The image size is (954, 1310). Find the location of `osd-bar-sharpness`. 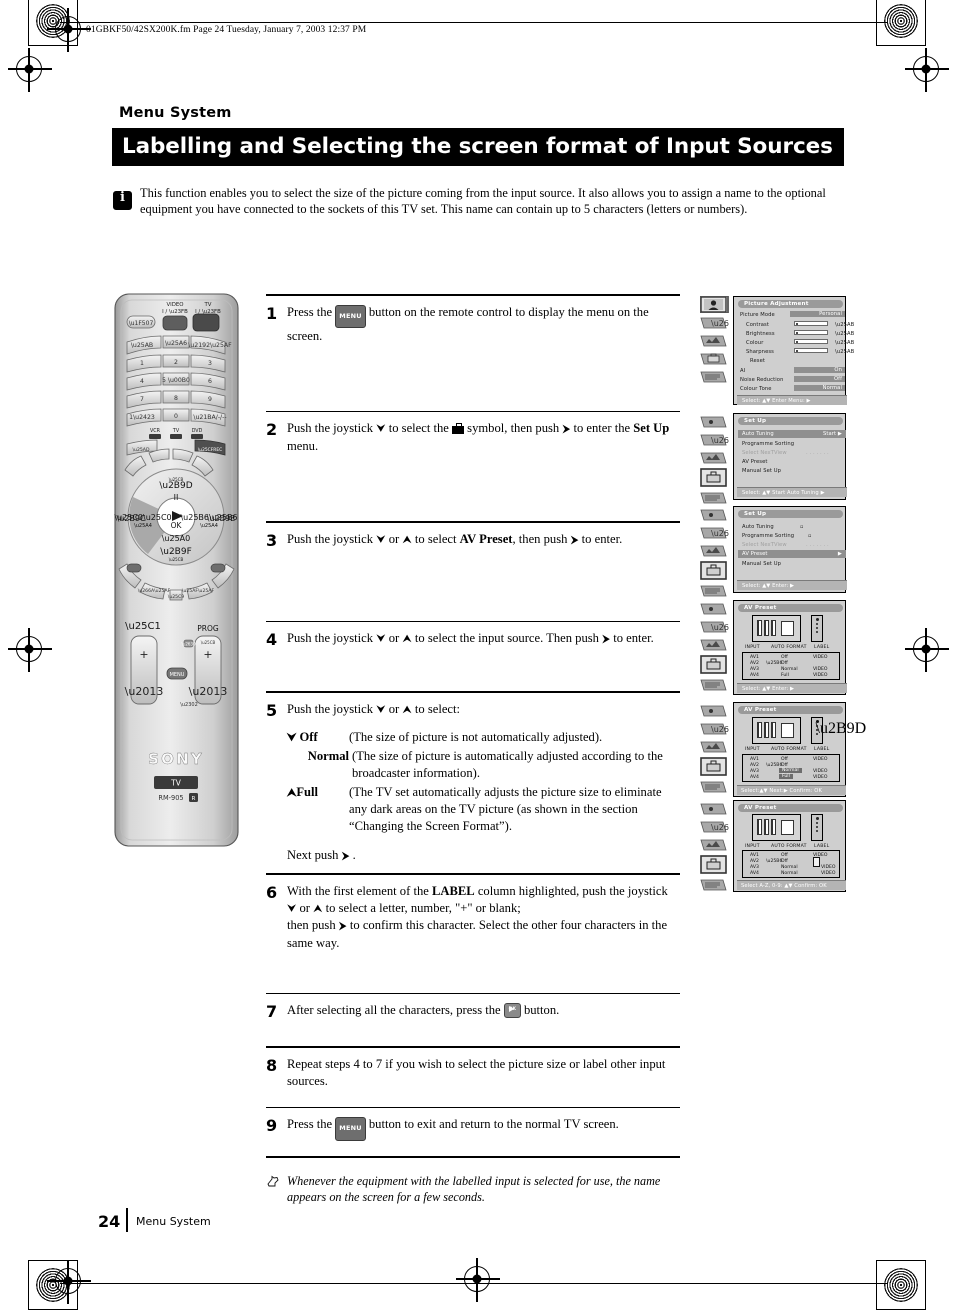

osd-bar-sharpness is located at coordinates (811, 350).